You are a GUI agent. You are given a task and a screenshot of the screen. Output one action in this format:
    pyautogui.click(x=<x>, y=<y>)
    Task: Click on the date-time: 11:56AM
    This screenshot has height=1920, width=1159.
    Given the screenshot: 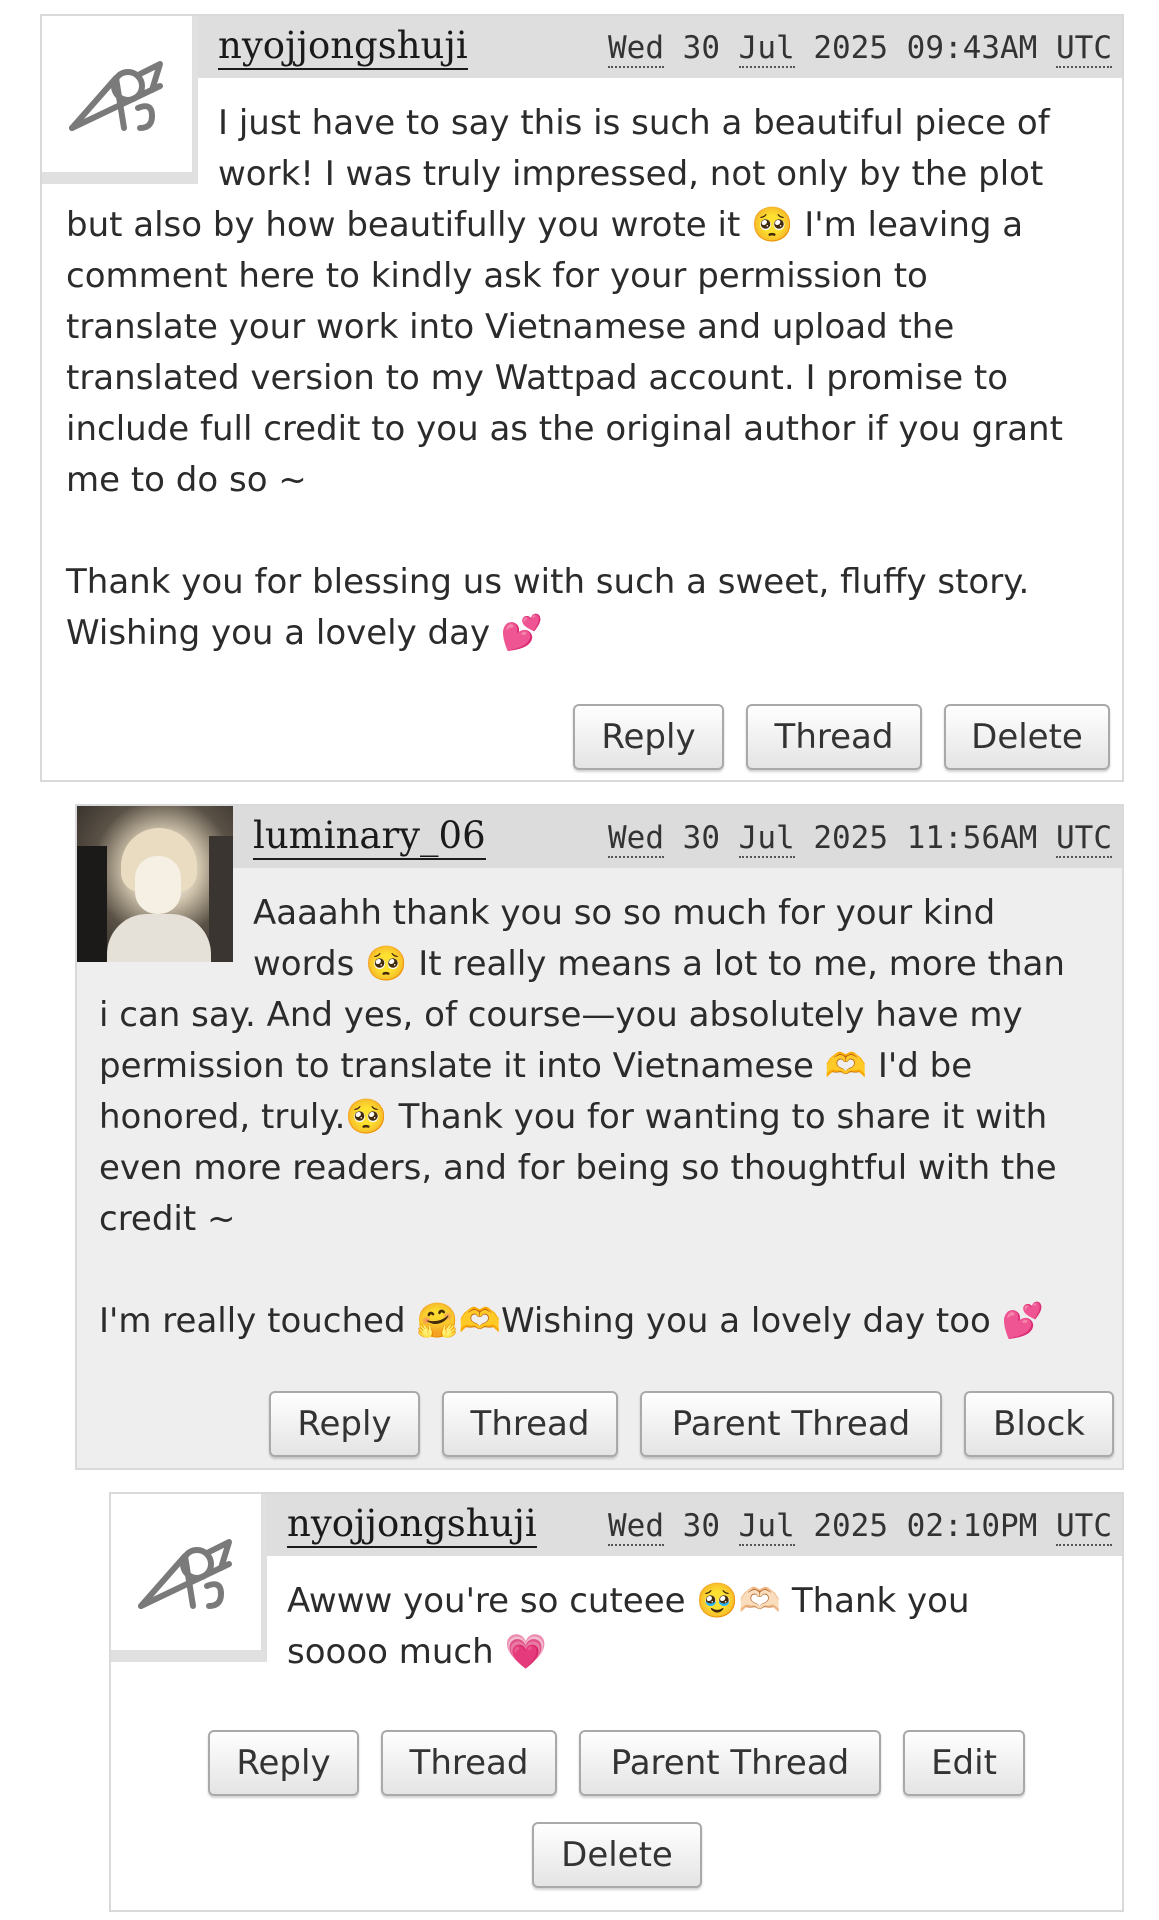 What is the action you would take?
    pyautogui.click(x=972, y=838)
    